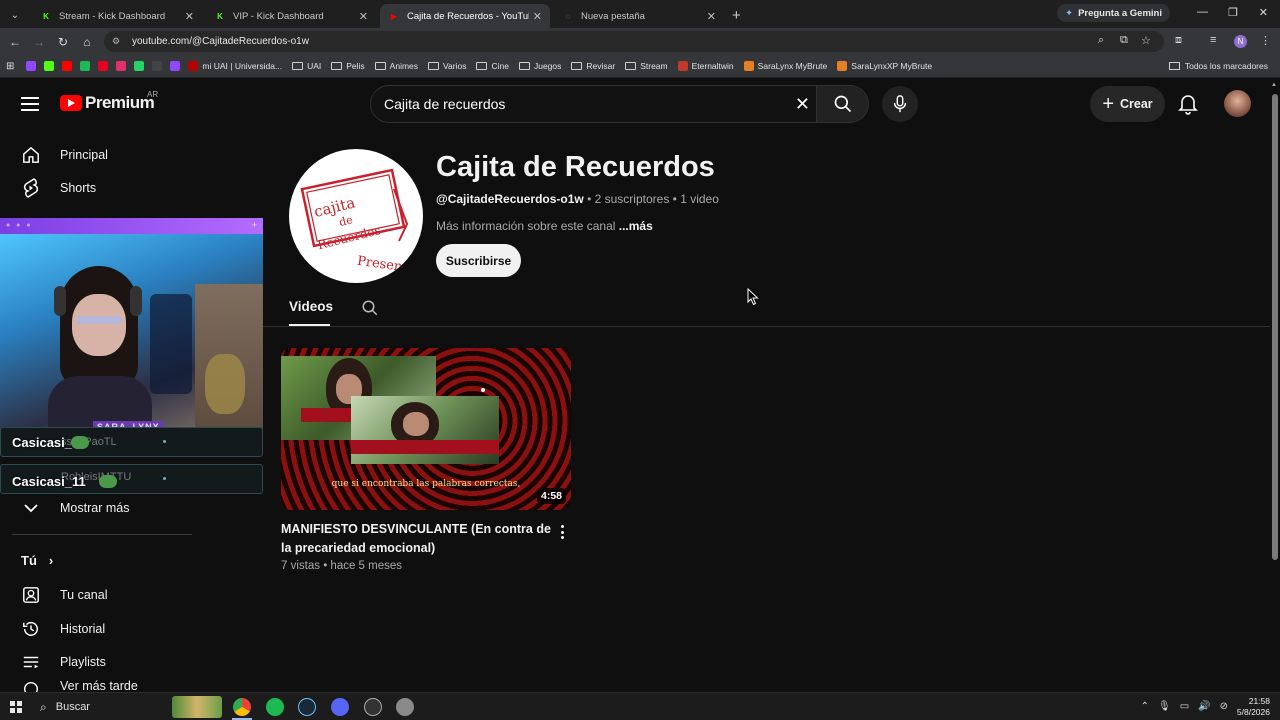 Image resolution: width=1280 pixels, height=720 pixels. Describe the element at coordinates (39, 42) in the screenshot. I see `forward-button: →` at that location.